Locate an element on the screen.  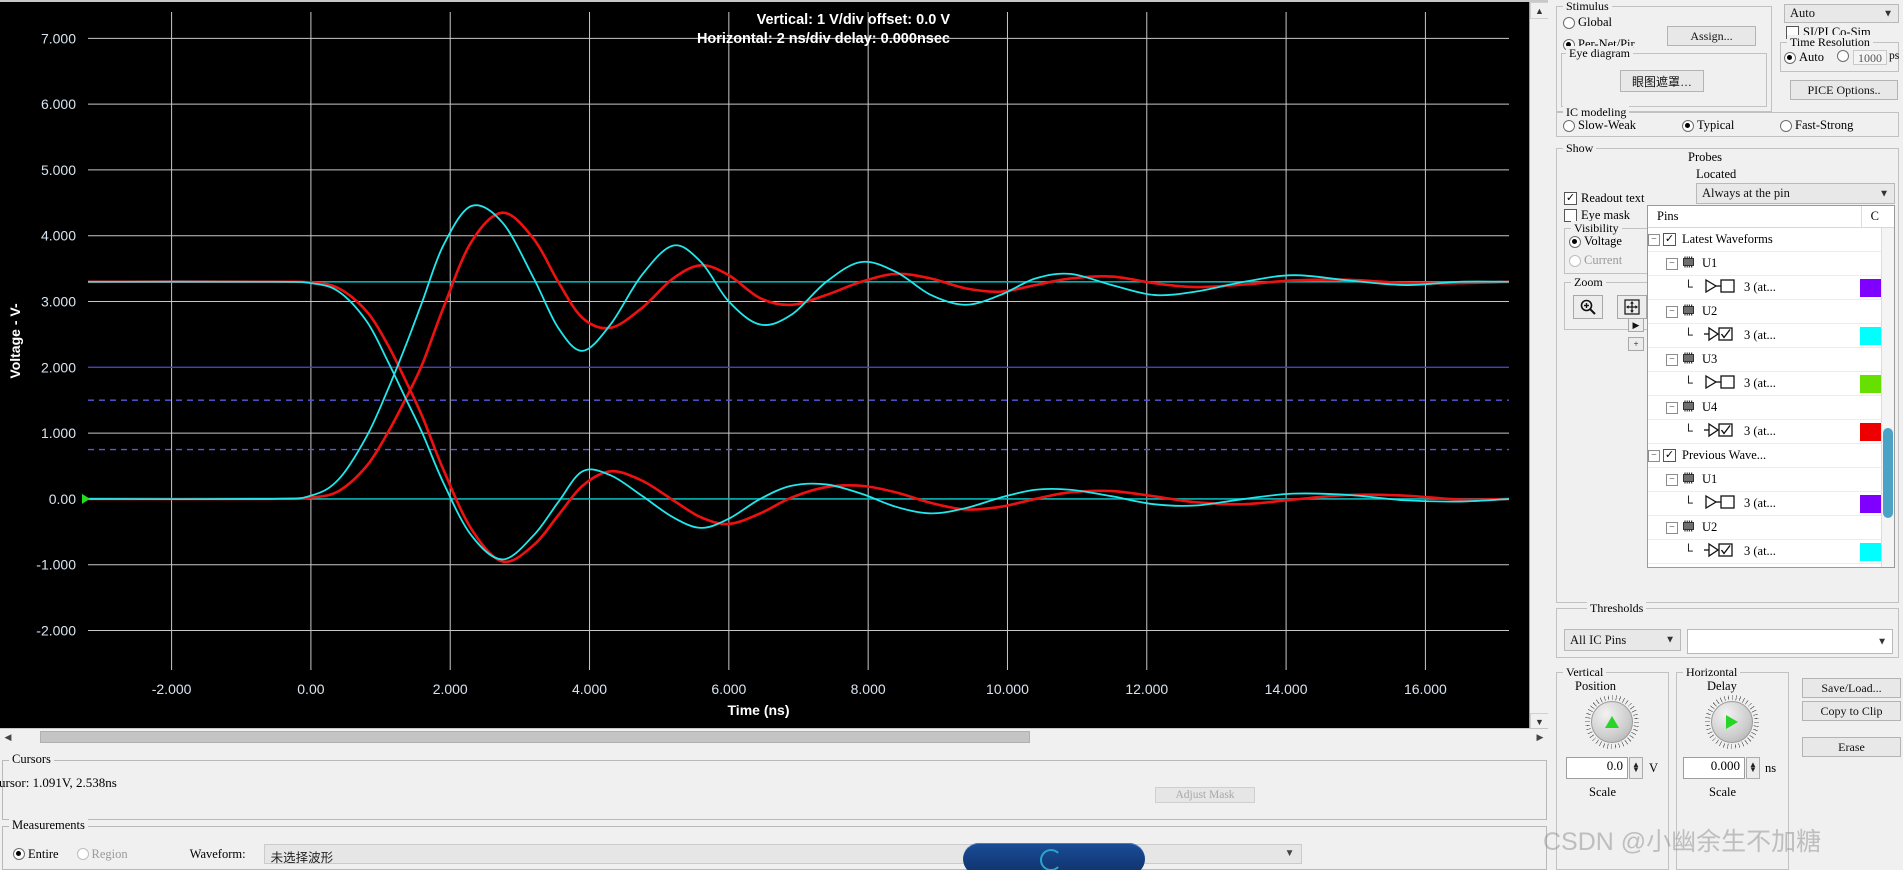
readout-text-label: Readout text is located at coordinates (1613, 198).